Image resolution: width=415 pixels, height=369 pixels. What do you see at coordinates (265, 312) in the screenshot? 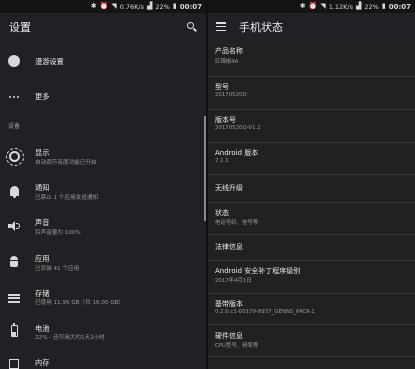
I see `info-row-value: 0.2.0.c1-00179-8937_GENNS_PACK-1` at bounding box center [265, 312].